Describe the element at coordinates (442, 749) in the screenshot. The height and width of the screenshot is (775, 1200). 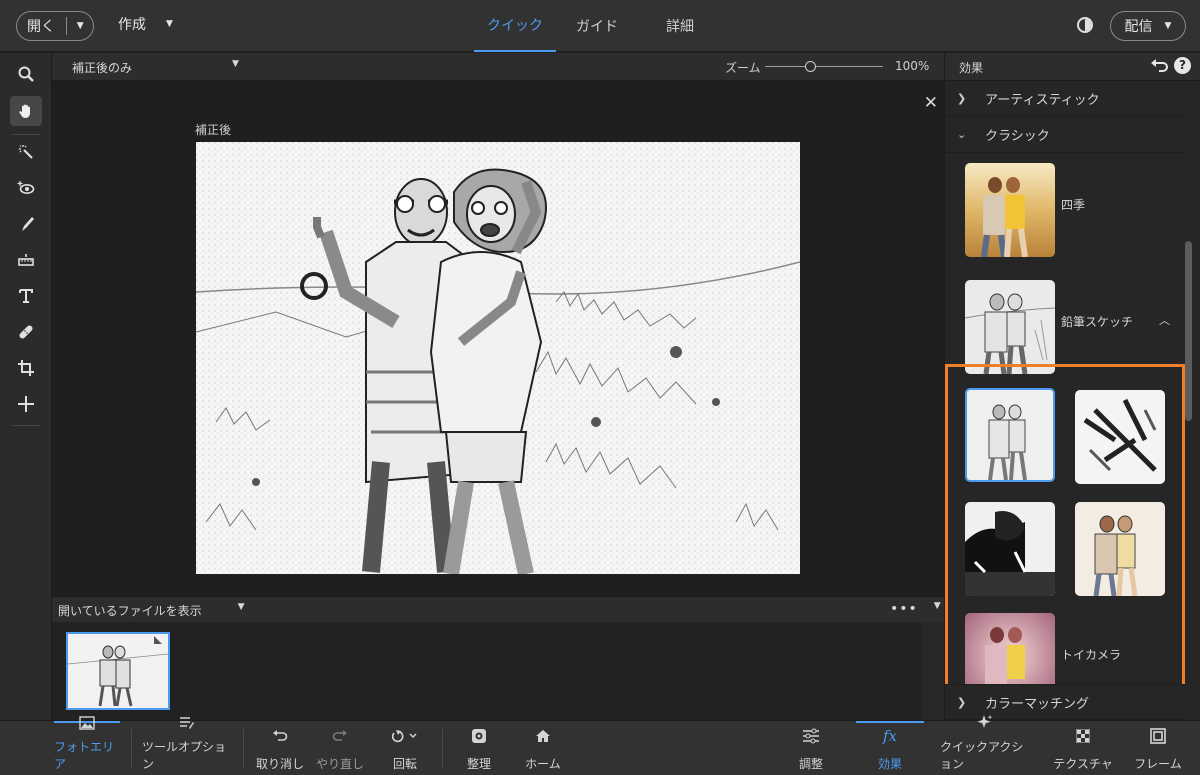
I see `bottombar-divider` at that location.